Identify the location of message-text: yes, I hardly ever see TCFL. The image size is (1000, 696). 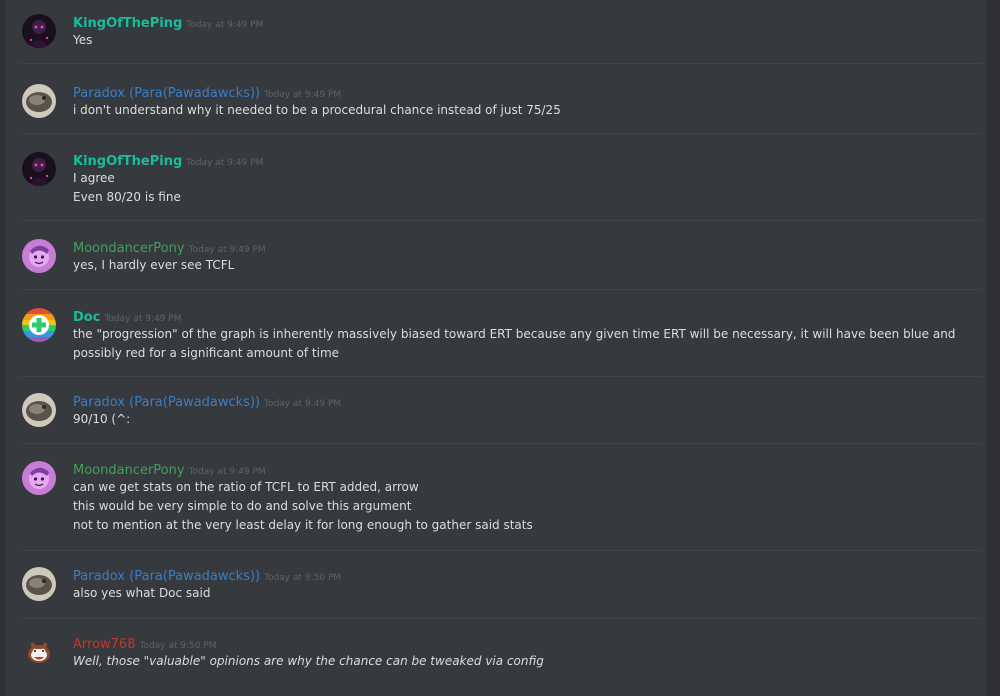
(154, 265).